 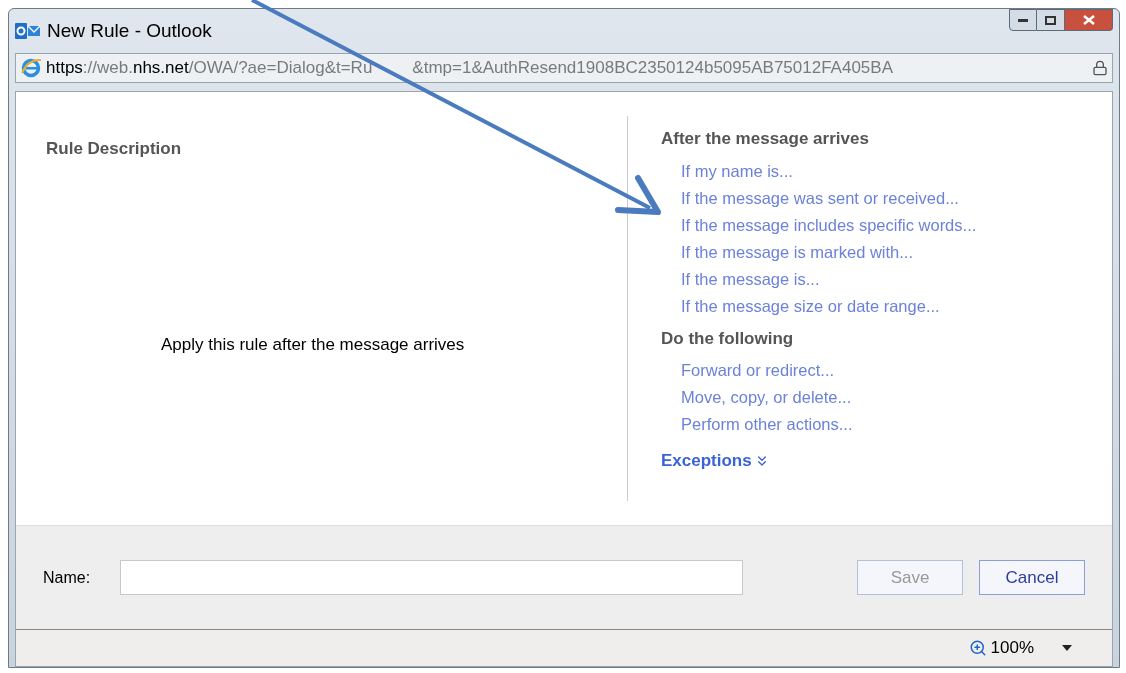 I want to click on close-button, so click(x=1089, y=20).